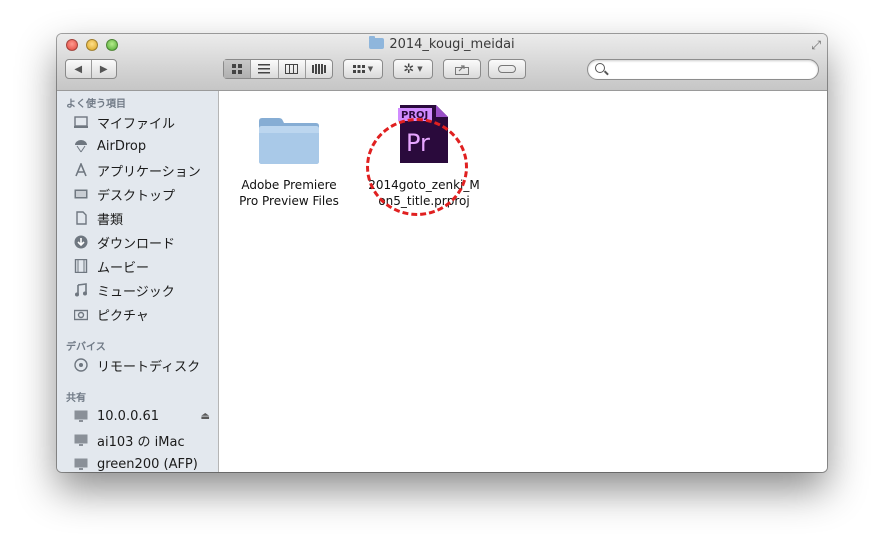 The height and width of the screenshot is (552, 884). I want to click on sidebar-item-label: 書類, so click(110, 220).